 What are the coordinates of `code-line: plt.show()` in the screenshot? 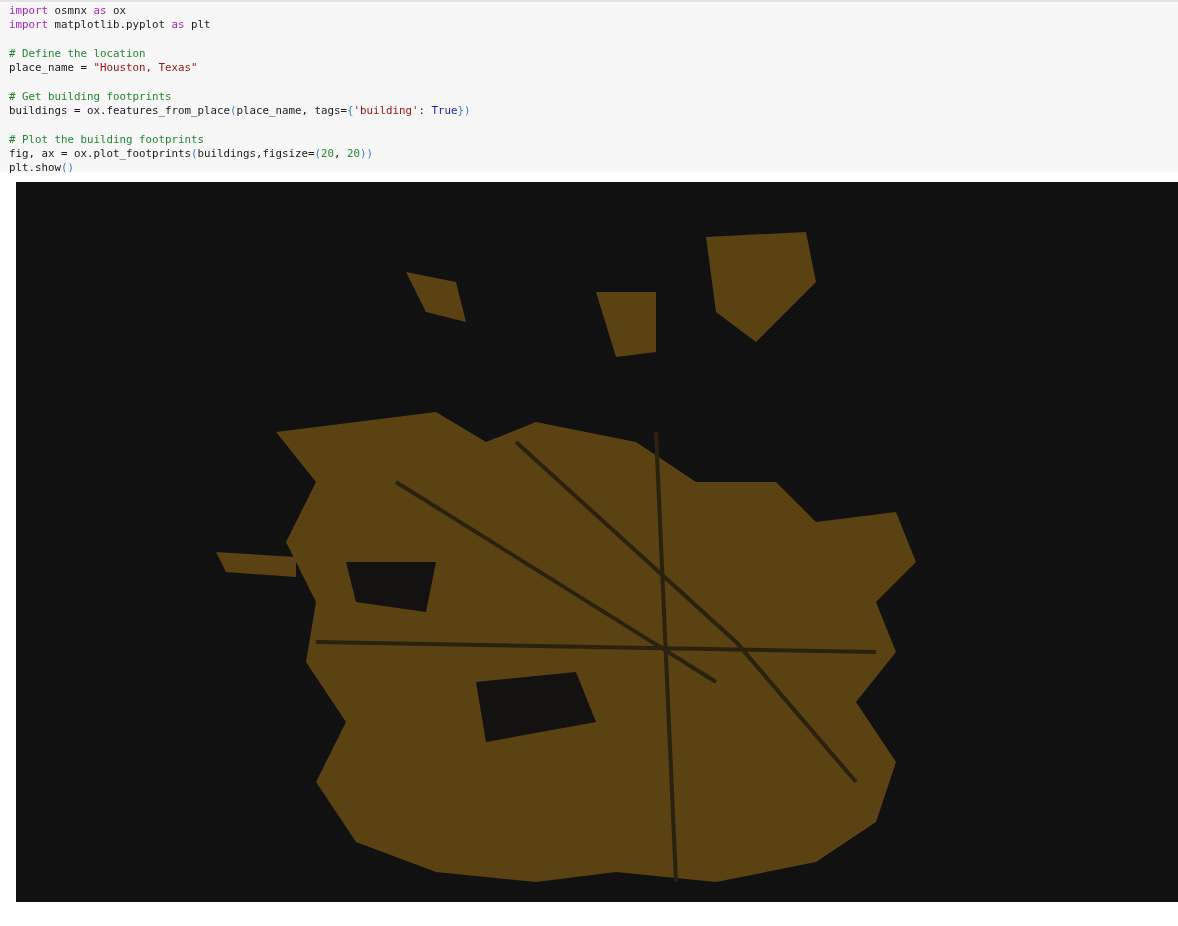 It's located at (42, 168).